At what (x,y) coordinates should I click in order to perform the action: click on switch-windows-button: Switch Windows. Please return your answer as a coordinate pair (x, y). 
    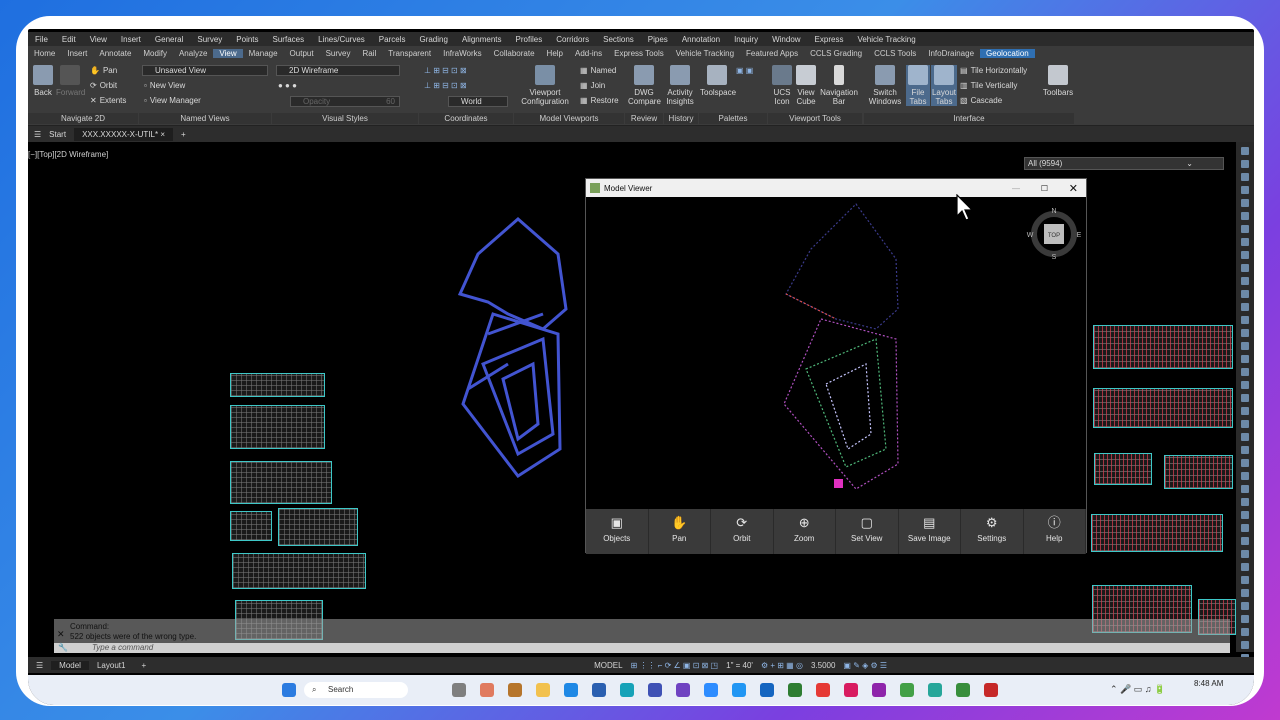
    Looking at the image, I should click on (885, 85).